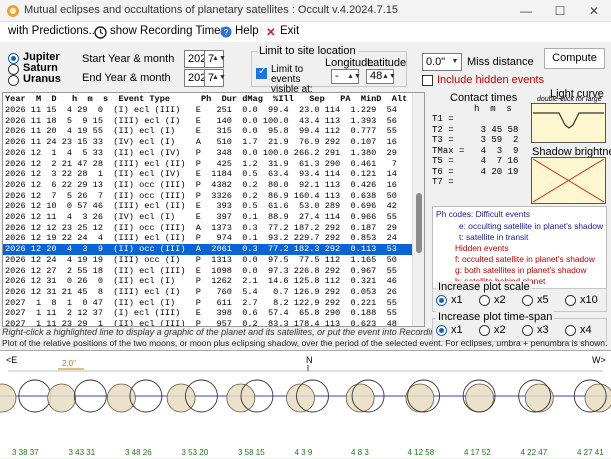  Describe the element at coordinates (484, 330) in the screenshot. I see `time-span-radio-x2` at that location.